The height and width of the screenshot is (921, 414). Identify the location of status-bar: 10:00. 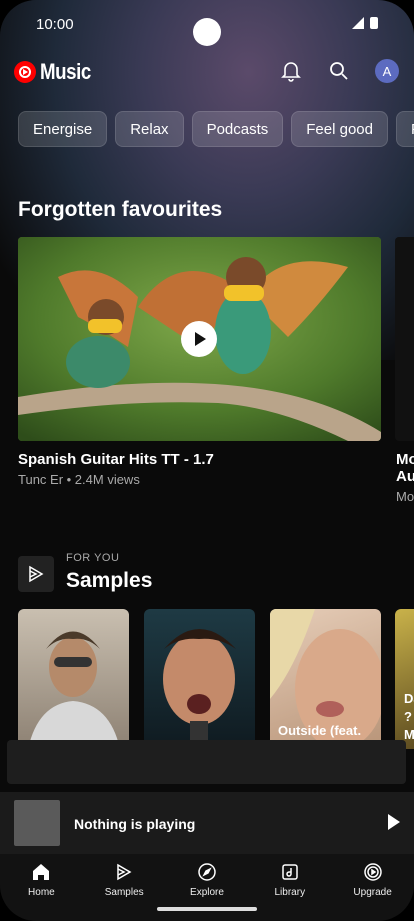
(207, 23).